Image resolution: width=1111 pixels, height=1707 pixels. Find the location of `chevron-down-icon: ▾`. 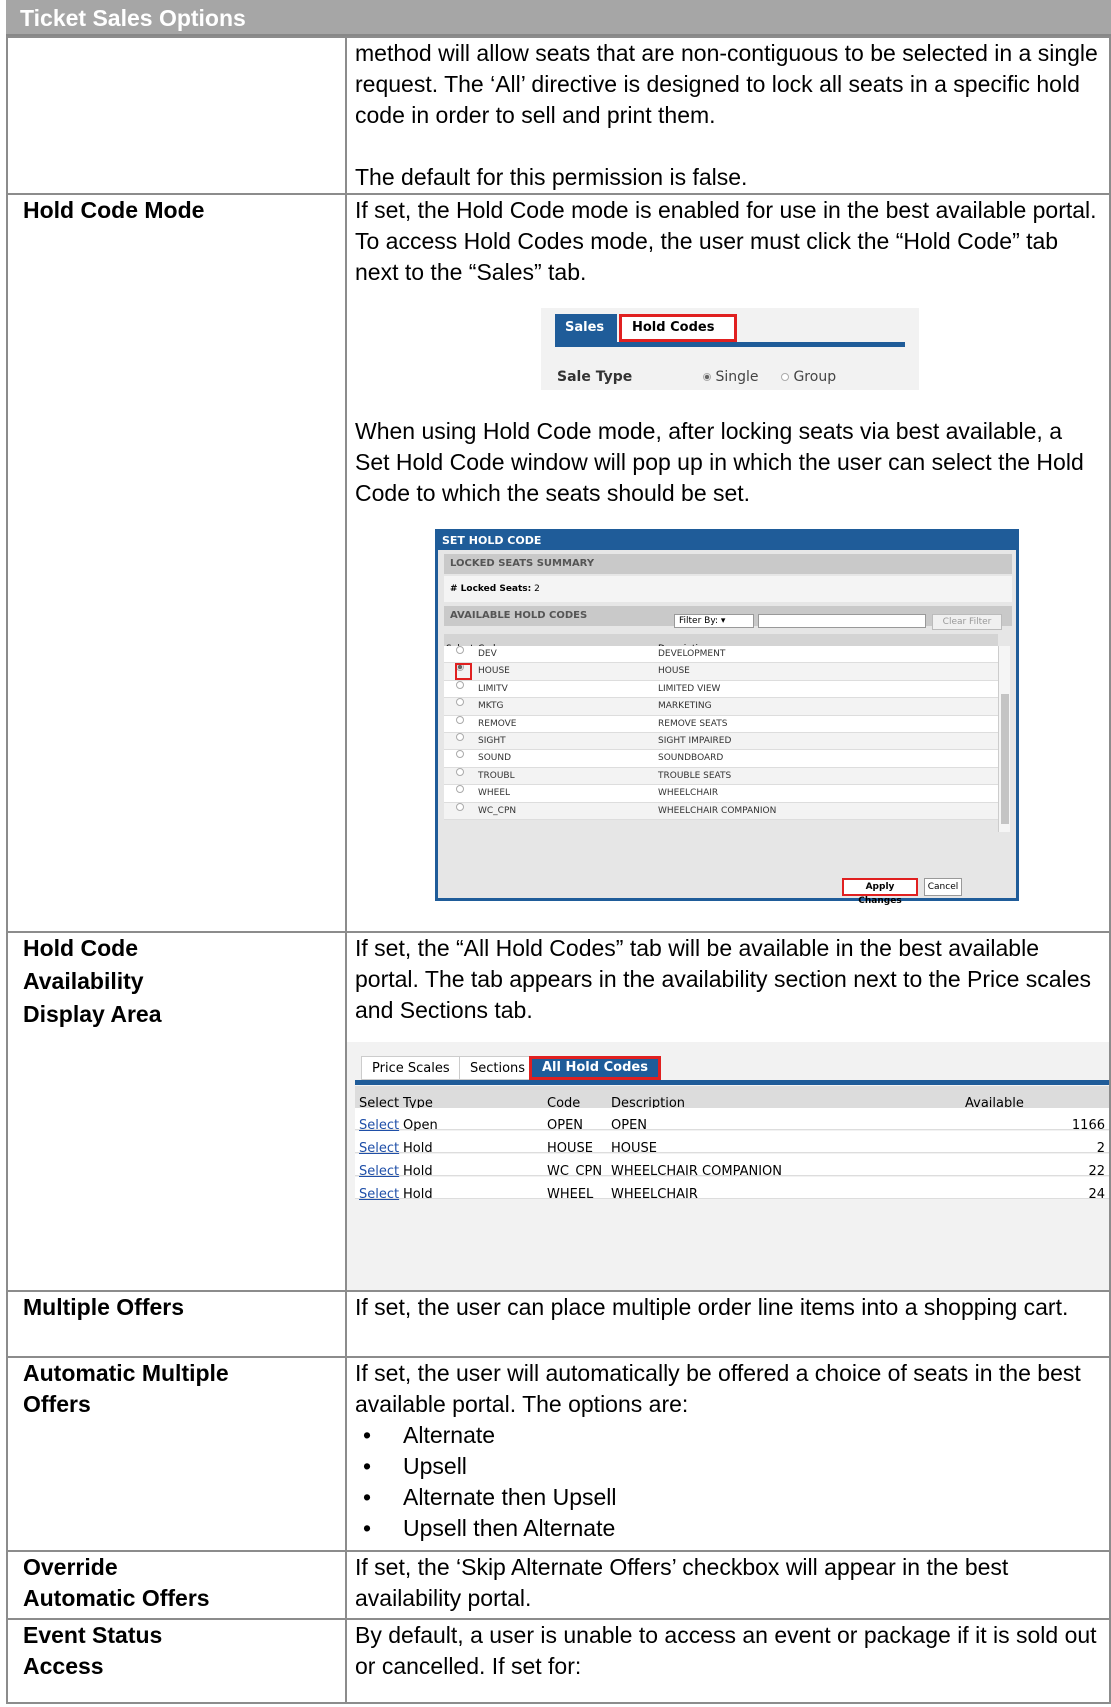

chevron-down-icon: ▾ is located at coordinates (723, 621).